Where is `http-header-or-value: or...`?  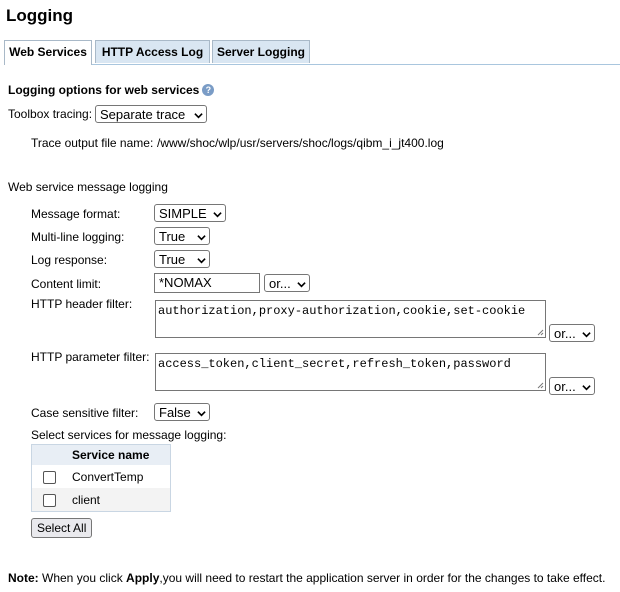 http-header-or-value: or... is located at coordinates (565, 333).